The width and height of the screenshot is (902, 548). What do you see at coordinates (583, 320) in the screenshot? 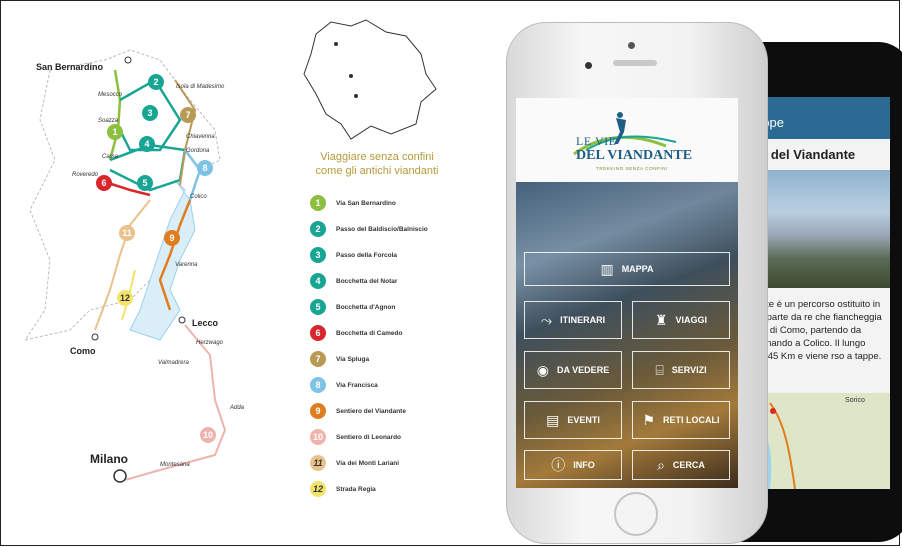
I see `itineraries-button-label: ITINERARI` at bounding box center [583, 320].